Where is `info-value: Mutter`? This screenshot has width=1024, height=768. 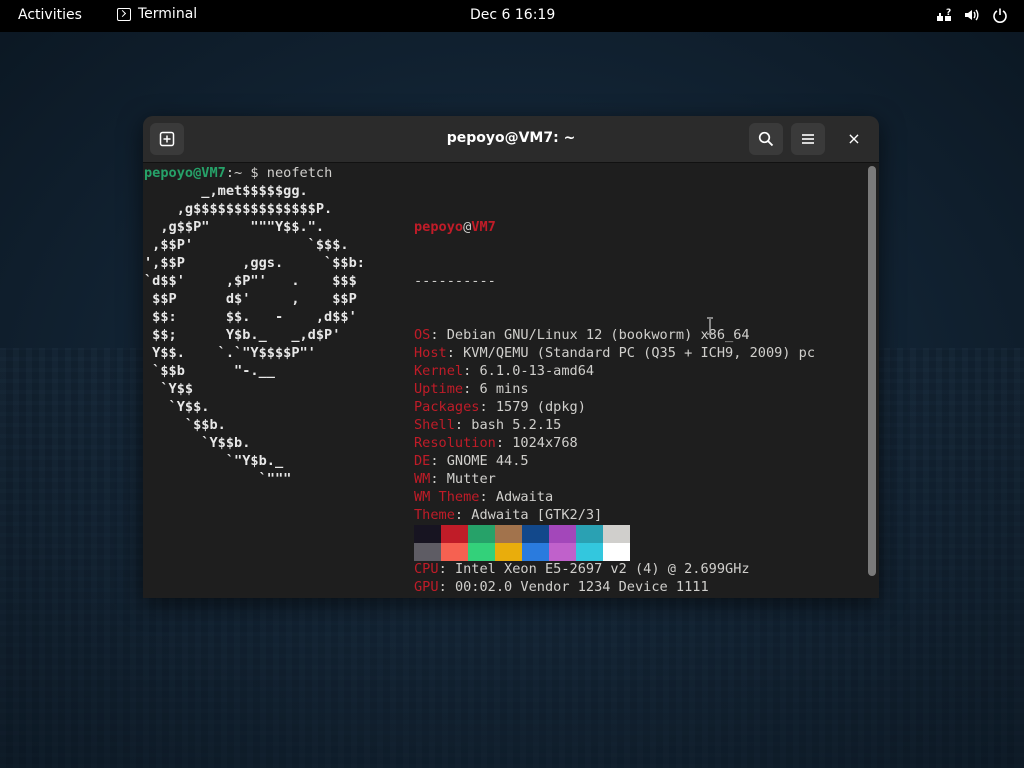
info-value: Mutter is located at coordinates (471, 479).